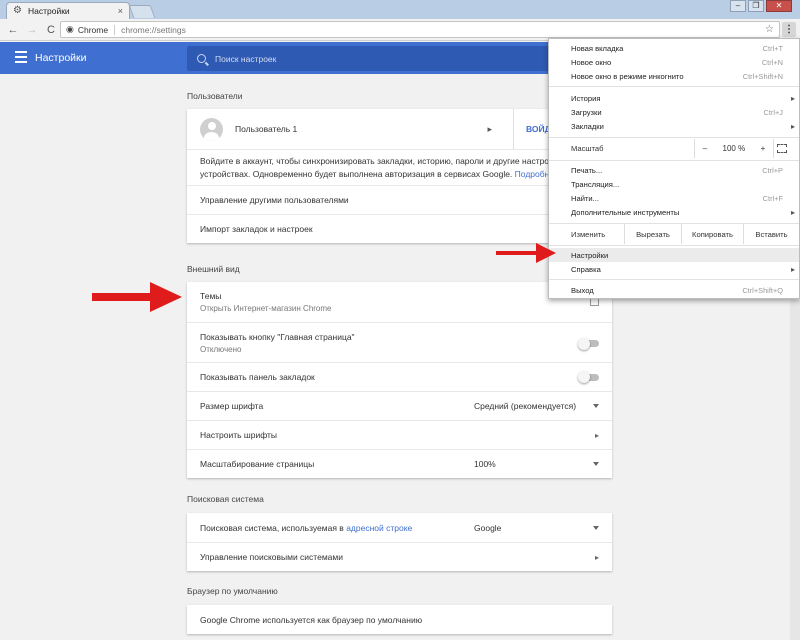 The image size is (800, 640). Describe the element at coordinates (365, 58) in the screenshot. I see `search-input` at that location.